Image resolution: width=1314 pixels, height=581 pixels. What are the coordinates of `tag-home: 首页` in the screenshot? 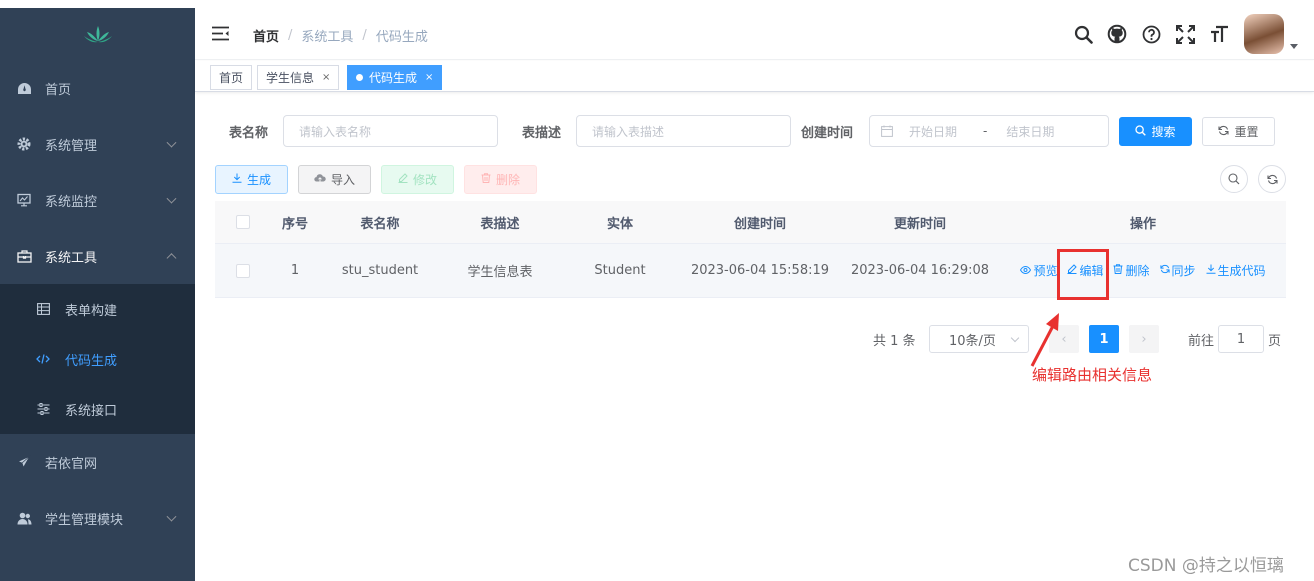 It's located at (231, 77).